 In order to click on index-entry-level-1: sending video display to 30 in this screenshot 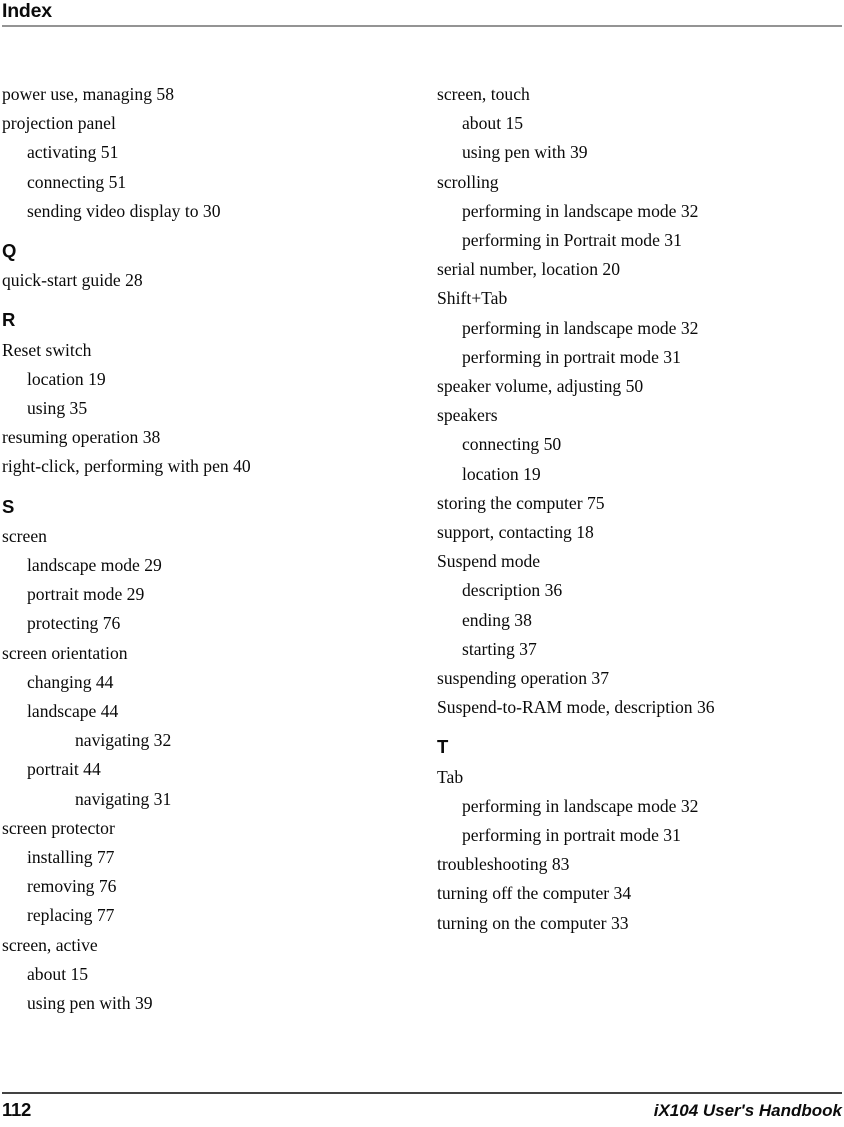, I will do `click(197, 211)`.